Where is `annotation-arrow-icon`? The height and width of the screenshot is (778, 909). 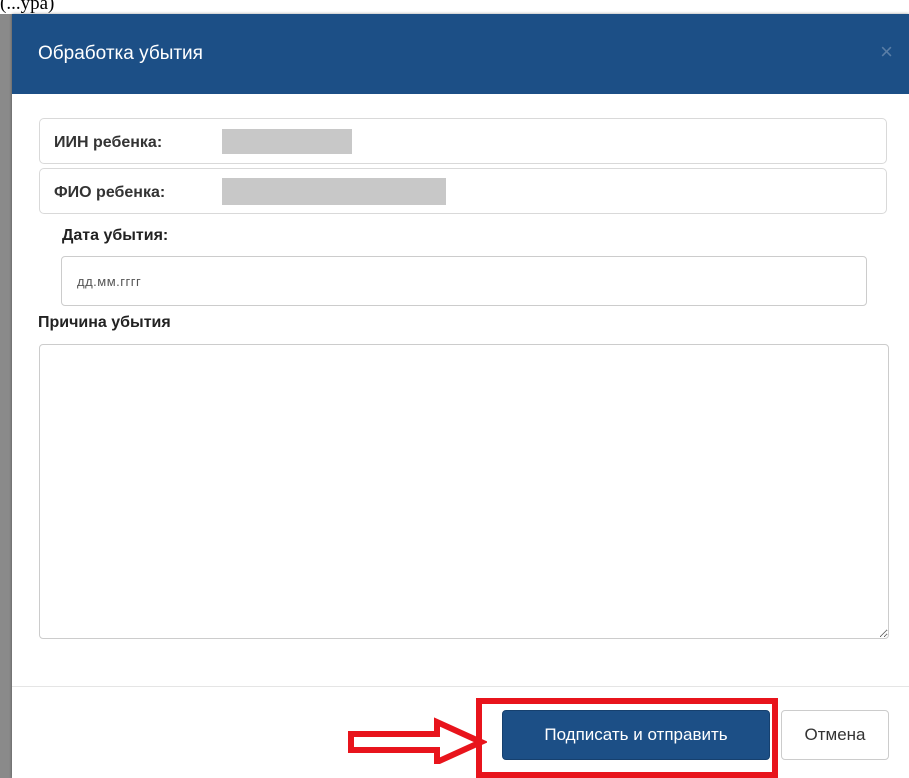 annotation-arrow-icon is located at coordinates (417, 740).